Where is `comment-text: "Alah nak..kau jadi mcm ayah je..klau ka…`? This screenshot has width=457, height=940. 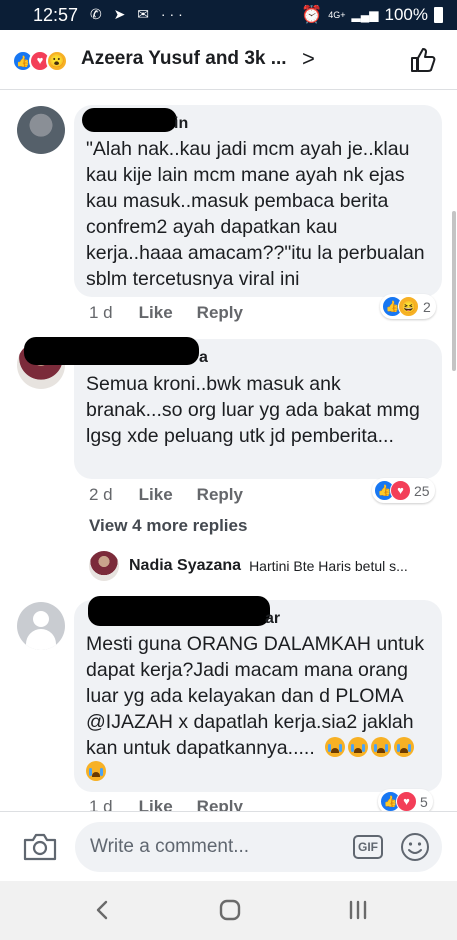
comment-text: "Alah nak..kau jadi mcm ayah je..klau ka… is located at coordinates (255, 214).